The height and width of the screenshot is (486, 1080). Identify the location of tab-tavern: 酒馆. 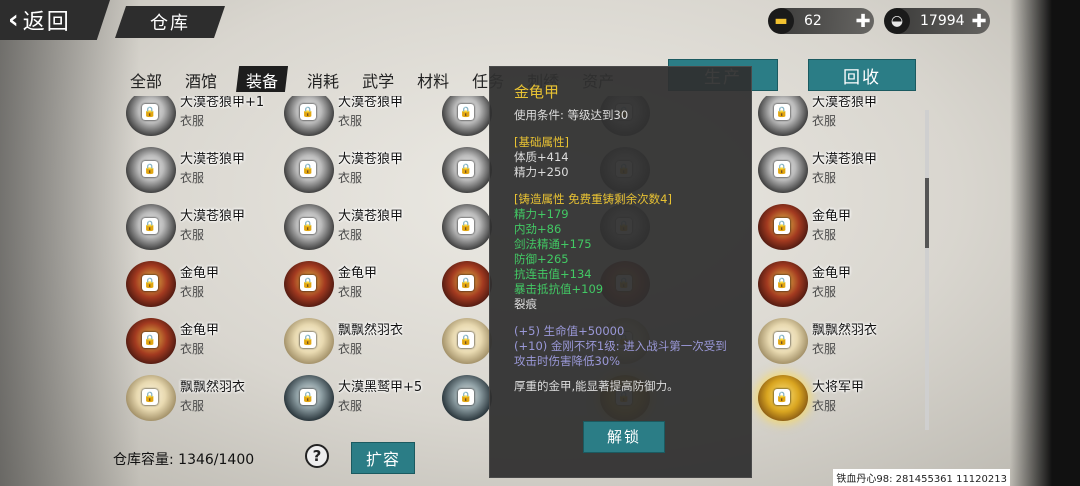
(201, 79).